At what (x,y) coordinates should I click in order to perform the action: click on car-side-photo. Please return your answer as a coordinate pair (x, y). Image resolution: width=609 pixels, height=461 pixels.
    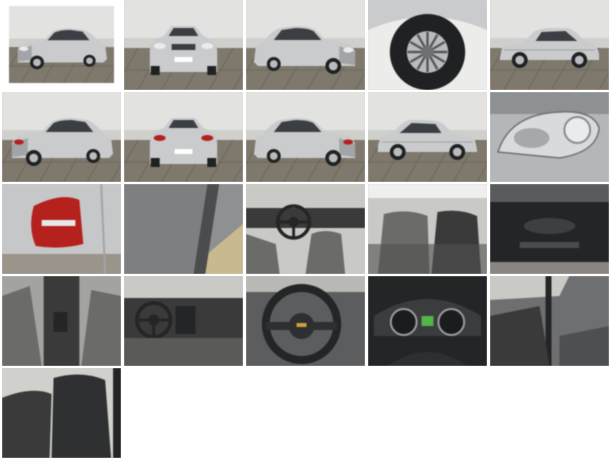
    Looking at the image, I should click on (549, 45).